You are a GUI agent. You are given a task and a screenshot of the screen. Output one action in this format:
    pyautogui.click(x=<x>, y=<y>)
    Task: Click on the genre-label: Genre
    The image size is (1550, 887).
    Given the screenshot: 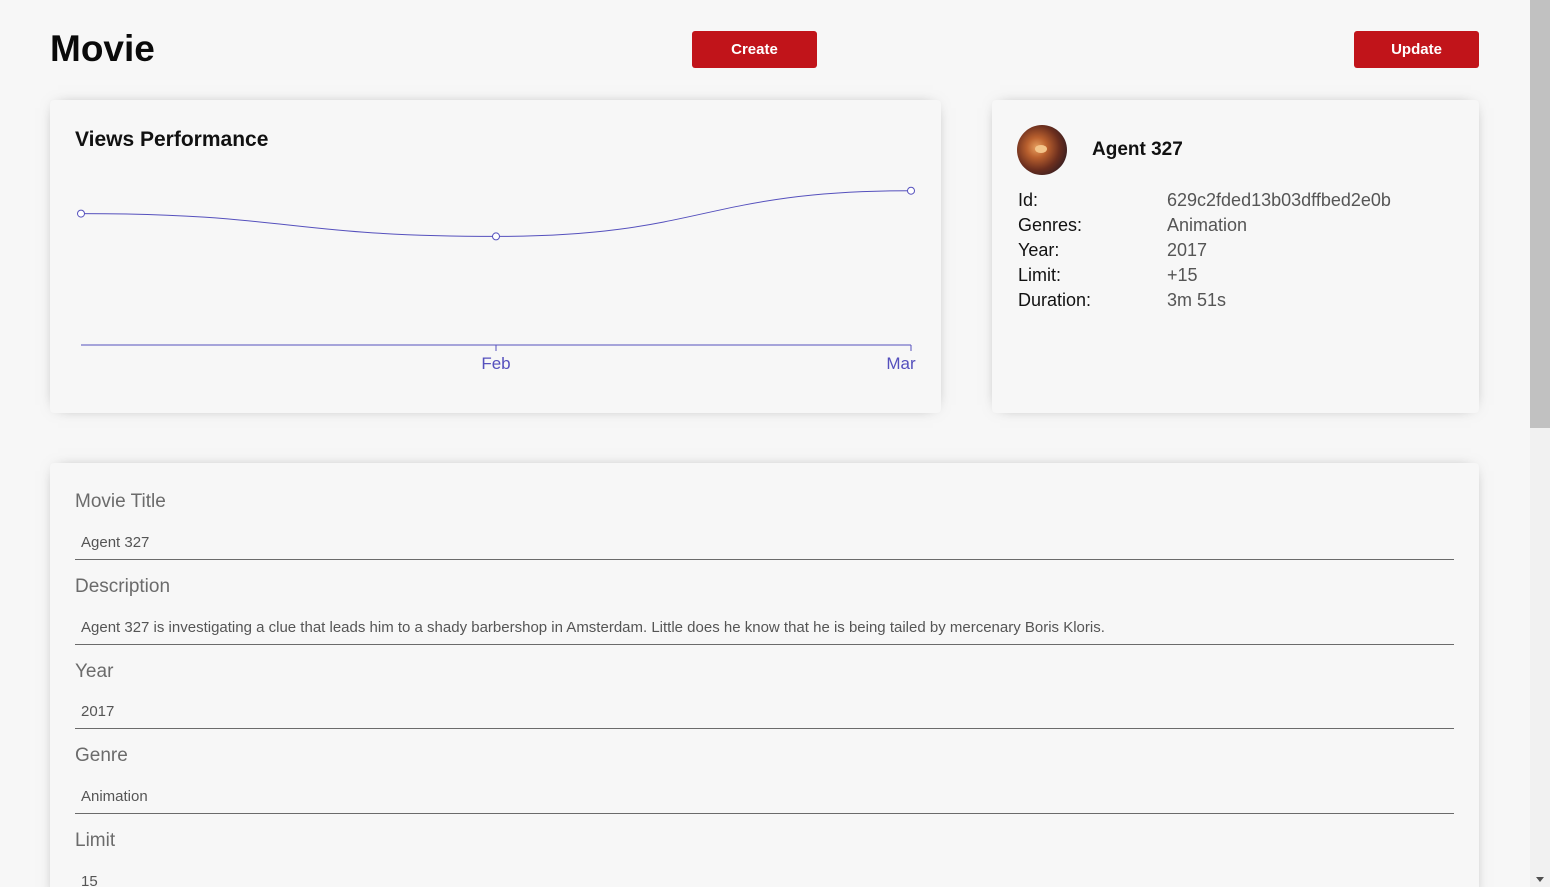 What is the action you would take?
    pyautogui.click(x=101, y=755)
    